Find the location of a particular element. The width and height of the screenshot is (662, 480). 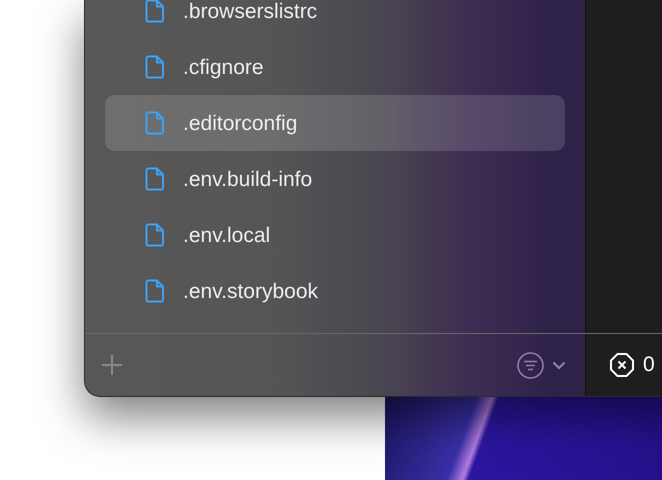

chevron-down-icon is located at coordinates (559, 365).